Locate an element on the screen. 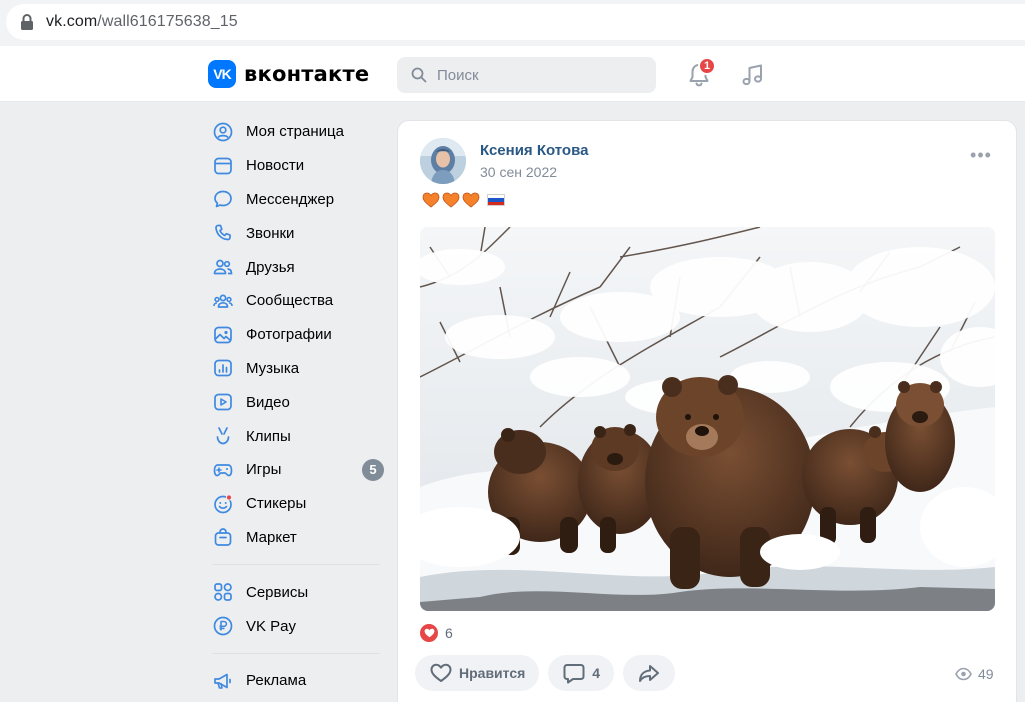 This screenshot has height=702, width=1025. menu-item-friends: Друзья is located at coordinates (294, 267).